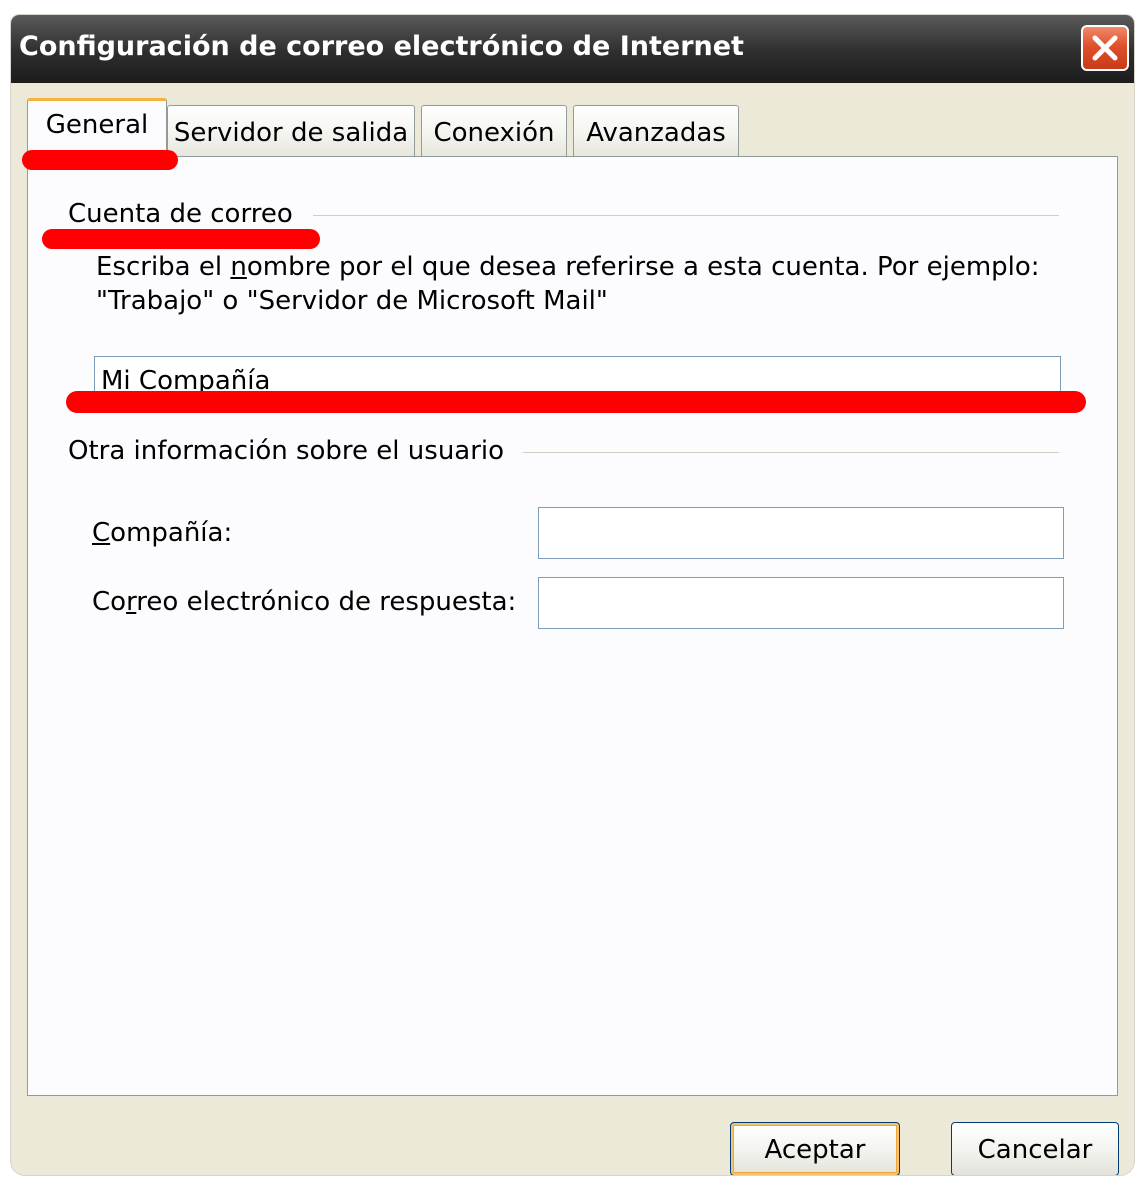 This screenshot has width=1146, height=1179. What do you see at coordinates (494, 131) in the screenshot?
I see `tab-conexion: Conexión` at bounding box center [494, 131].